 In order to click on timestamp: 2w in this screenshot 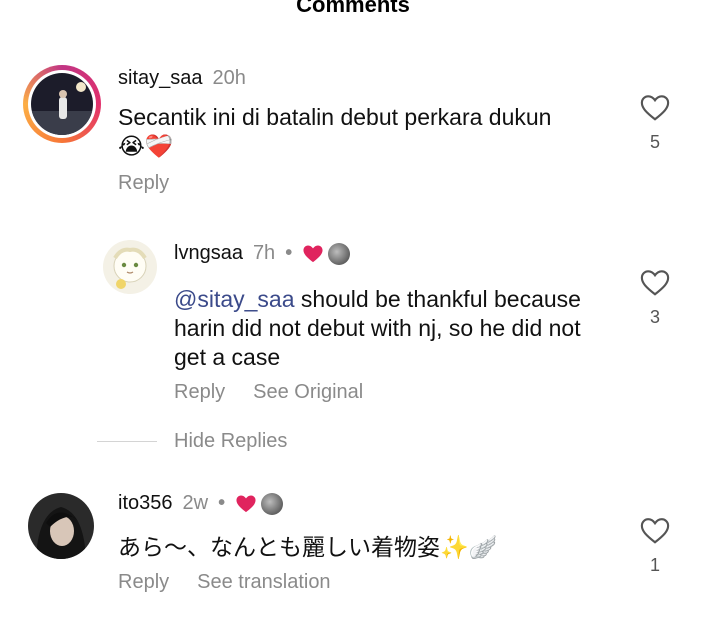, I will do `click(195, 503)`.